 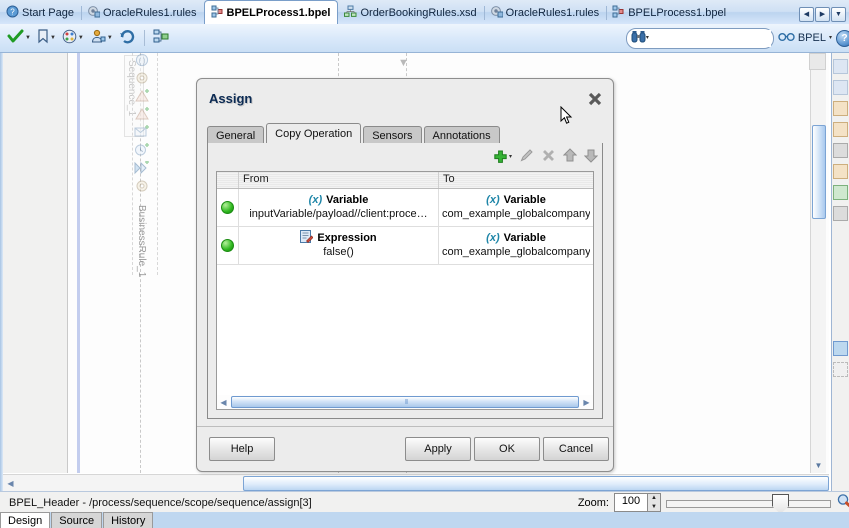 I want to click on ok-button-label: OK, so click(x=507, y=449).